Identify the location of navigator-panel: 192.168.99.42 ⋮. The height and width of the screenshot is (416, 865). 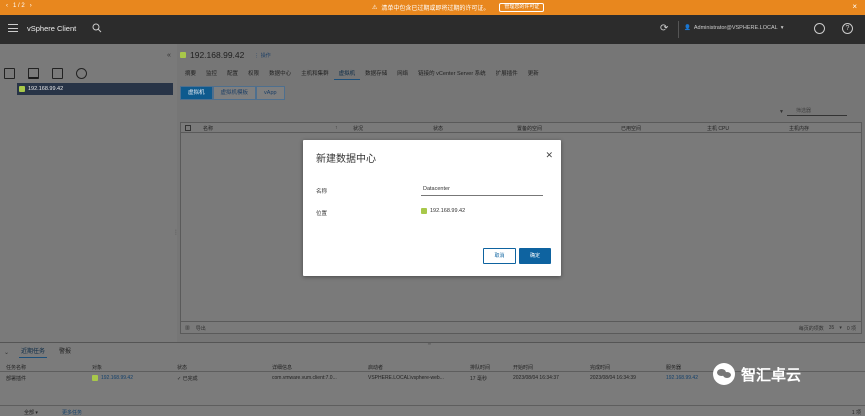
(89, 193).